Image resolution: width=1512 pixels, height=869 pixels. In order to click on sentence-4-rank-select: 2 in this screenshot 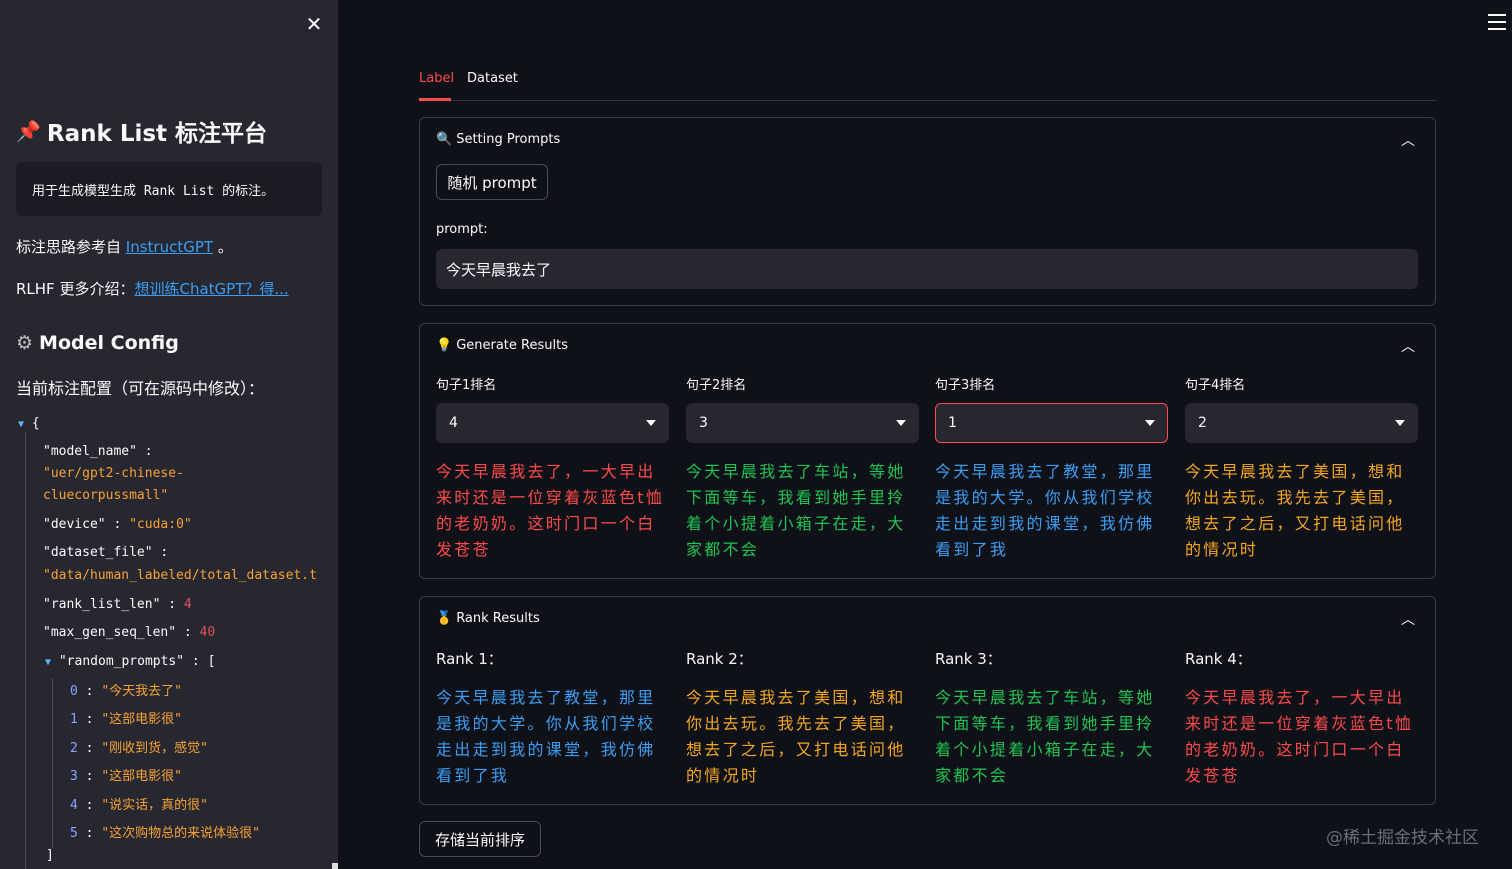, I will do `click(1301, 423)`.